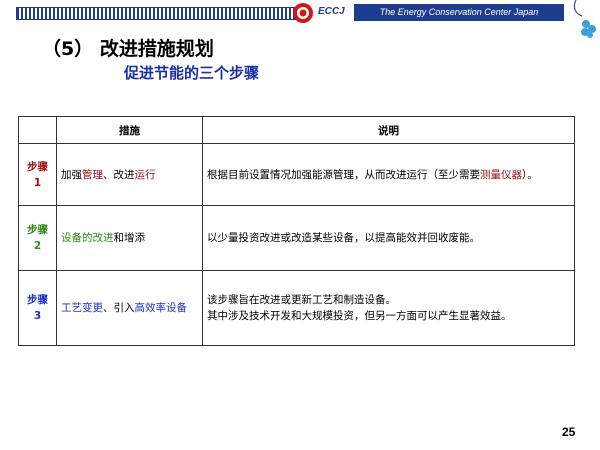  What do you see at coordinates (128, 49) in the screenshot?
I see `page-title: （5） 改进措施规划` at bounding box center [128, 49].